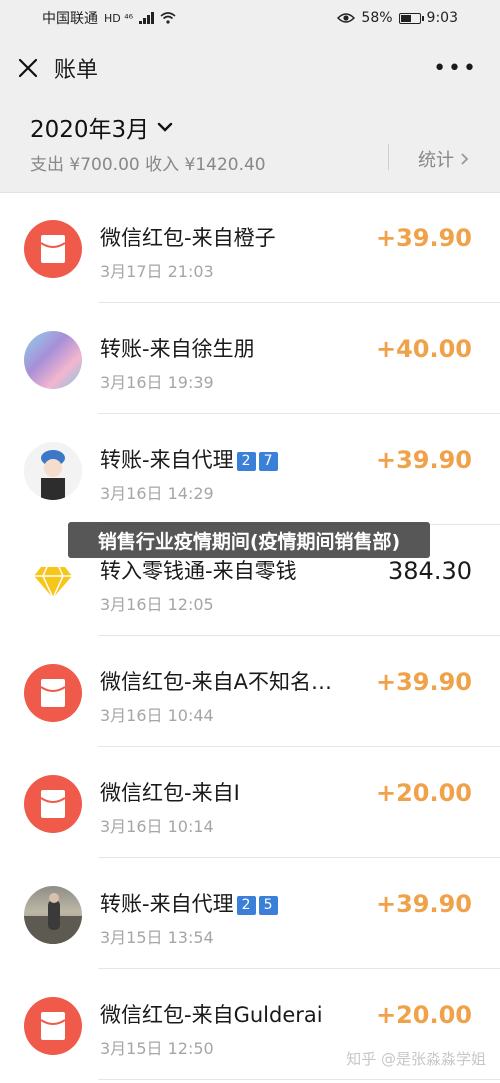 This screenshot has width=500, height=1083. Describe the element at coordinates (411, 18) in the screenshot. I see `battery-icon` at that location.